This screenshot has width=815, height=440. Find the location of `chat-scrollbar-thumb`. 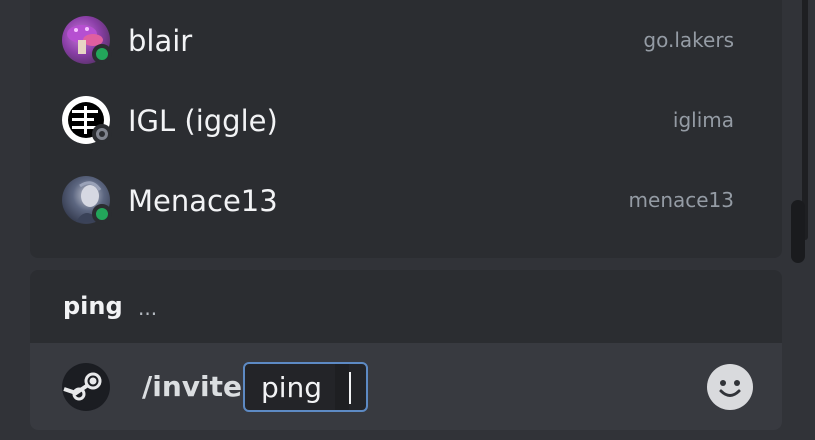

chat-scrollbar-thumb is located at coordinates (798, 231).